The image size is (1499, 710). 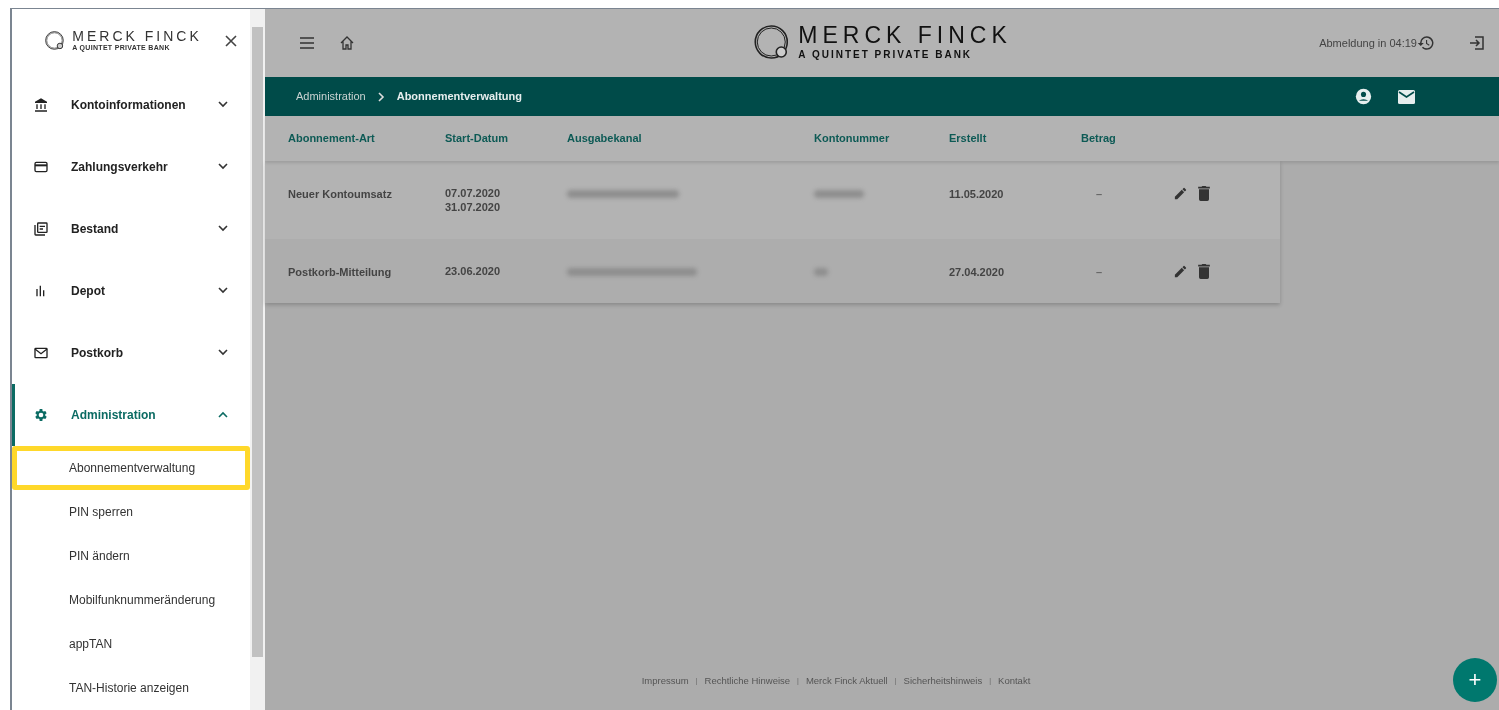 I want to click on scrollbar, so click(x=257, y=359).